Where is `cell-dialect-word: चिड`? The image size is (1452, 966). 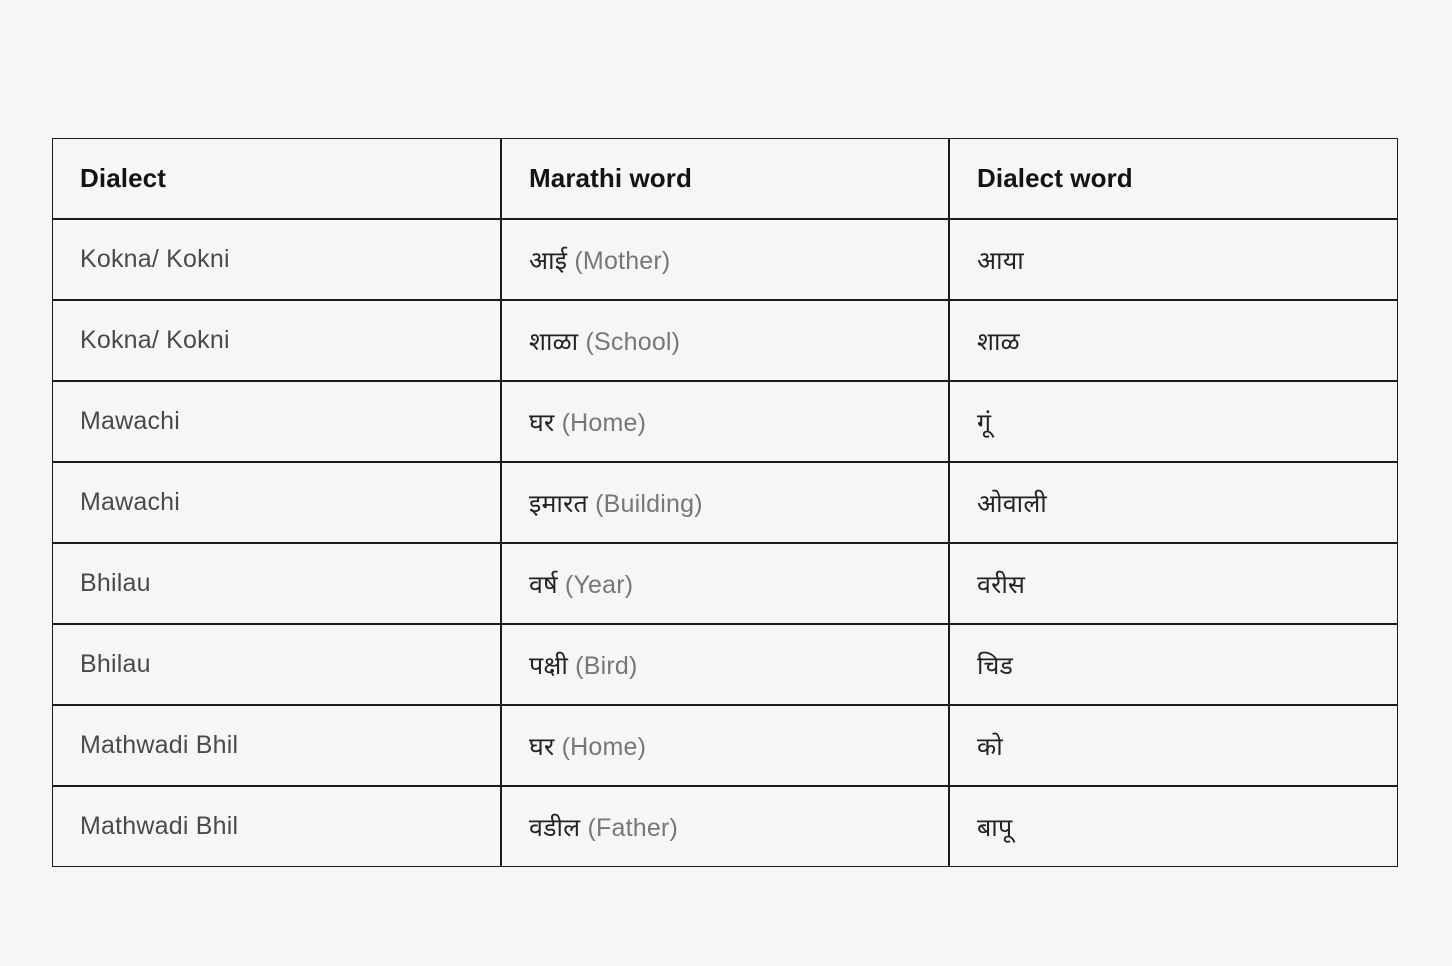 cell-dialect-word: चिड is located at coordinates (1173, 664).